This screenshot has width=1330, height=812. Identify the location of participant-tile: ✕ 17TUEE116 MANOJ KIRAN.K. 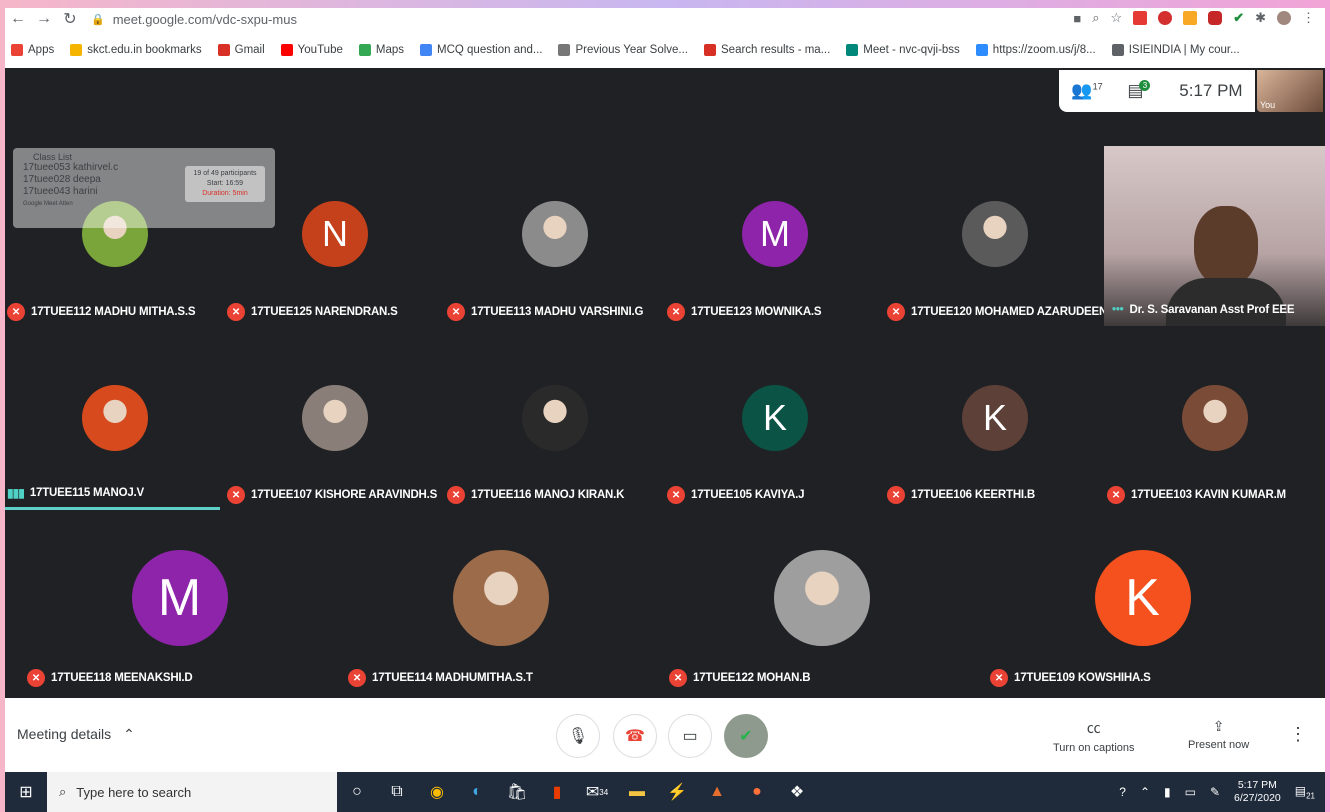
(555, 418).